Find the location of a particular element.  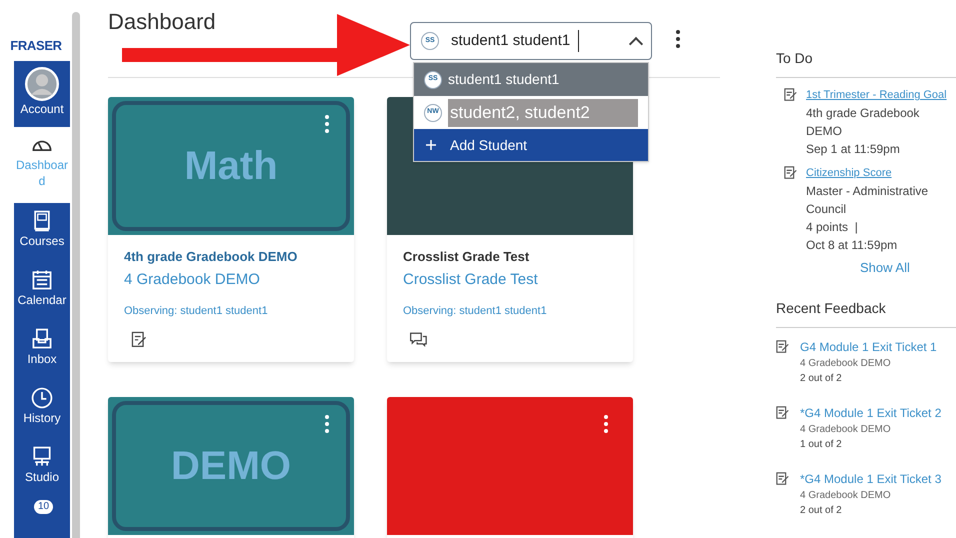

course-card: Math 4th grade Gradebook DEMO 4 Gradebook DEMO Observing: student1 student1 is located at coordinates (231, 229).